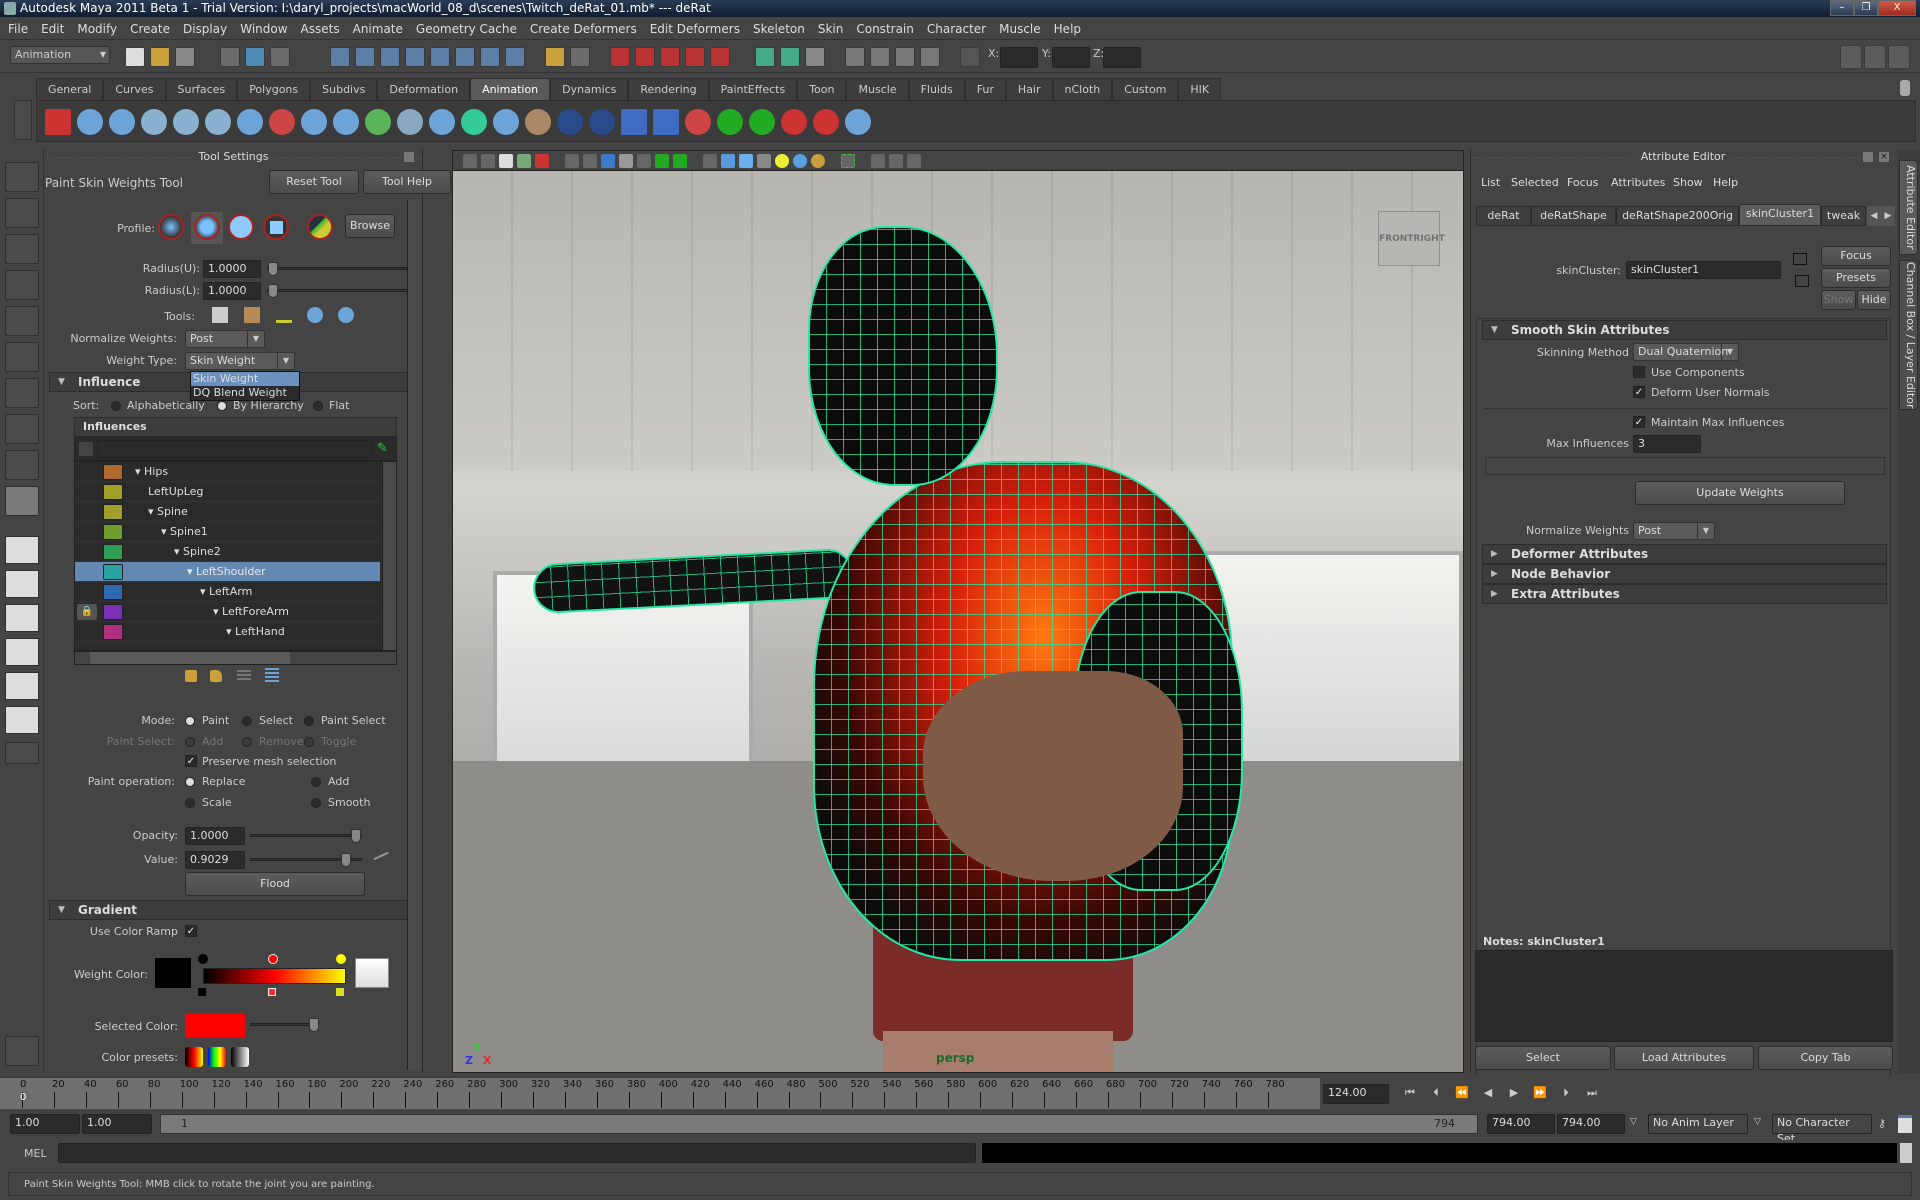  Describe the element at coordinates (1908, 207) in the screenshot. I see `side-tab-attribute-editor: Attribute Editor` at that location.